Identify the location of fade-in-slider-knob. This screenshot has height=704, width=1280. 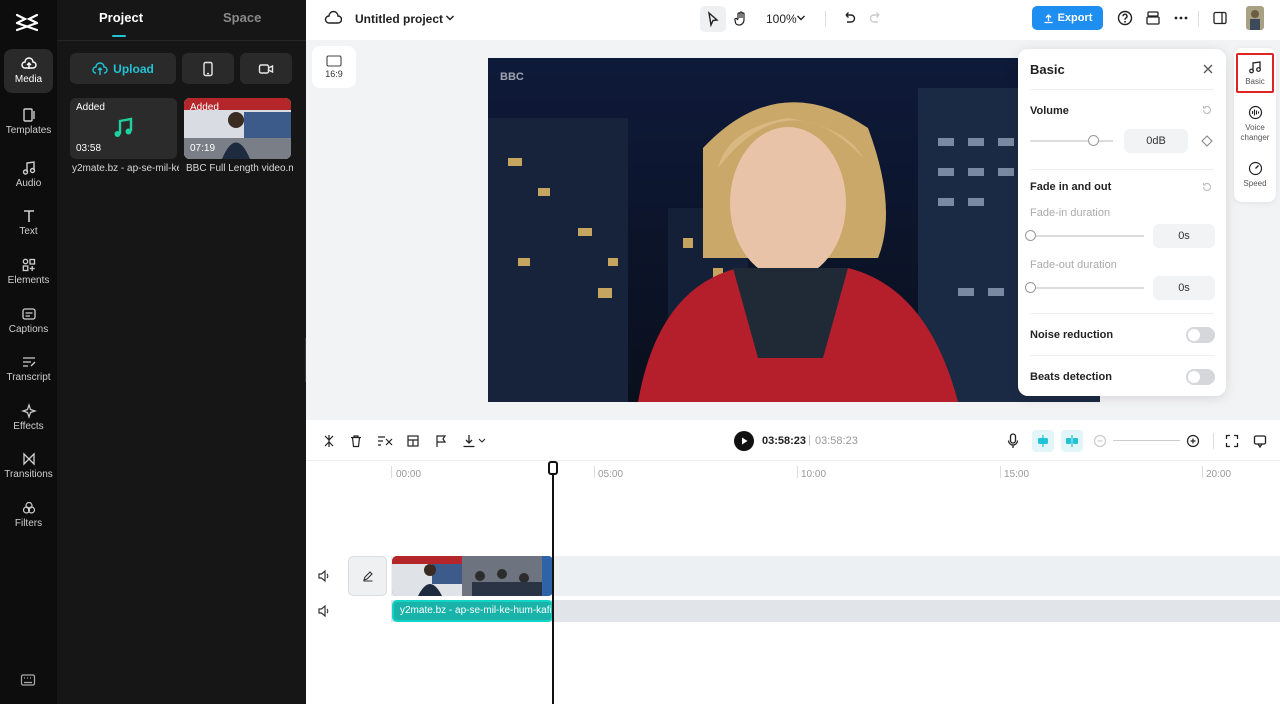
(1030, 235).